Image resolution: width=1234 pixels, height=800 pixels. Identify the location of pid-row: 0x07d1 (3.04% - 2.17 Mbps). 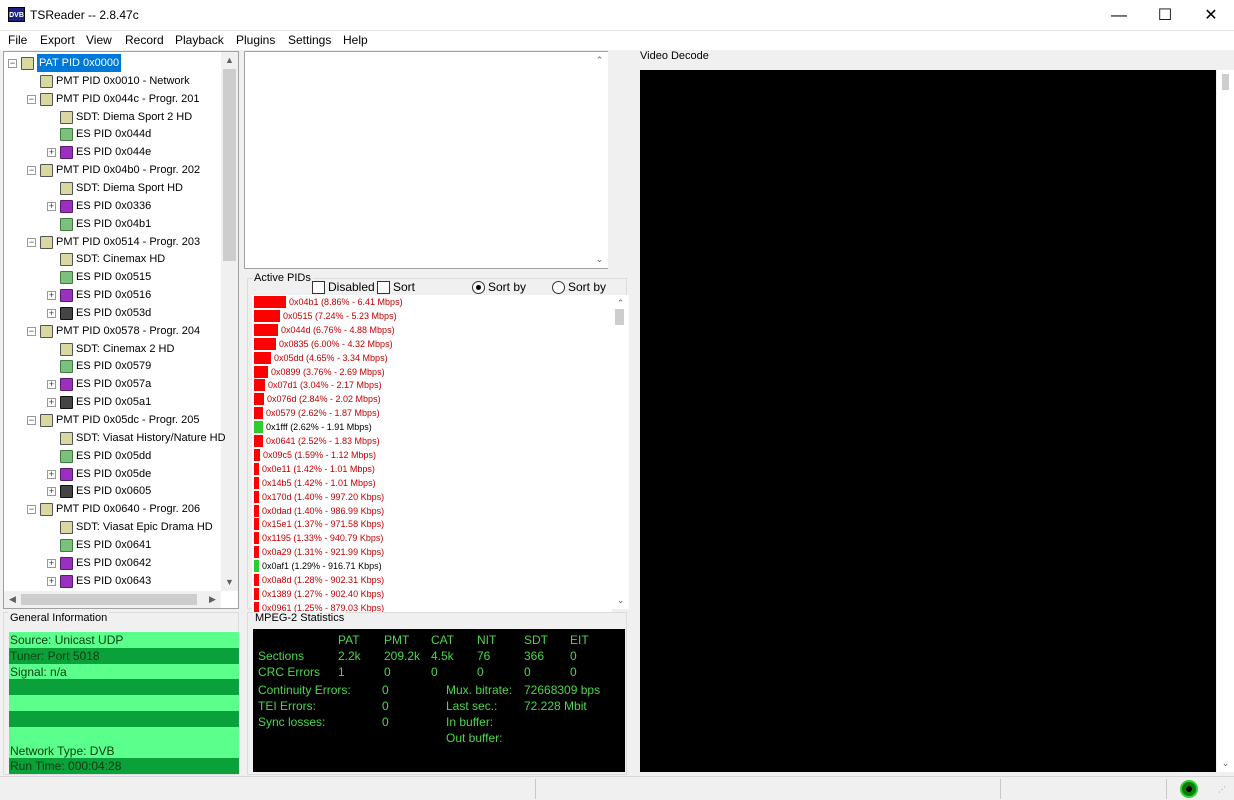
(431, 385).